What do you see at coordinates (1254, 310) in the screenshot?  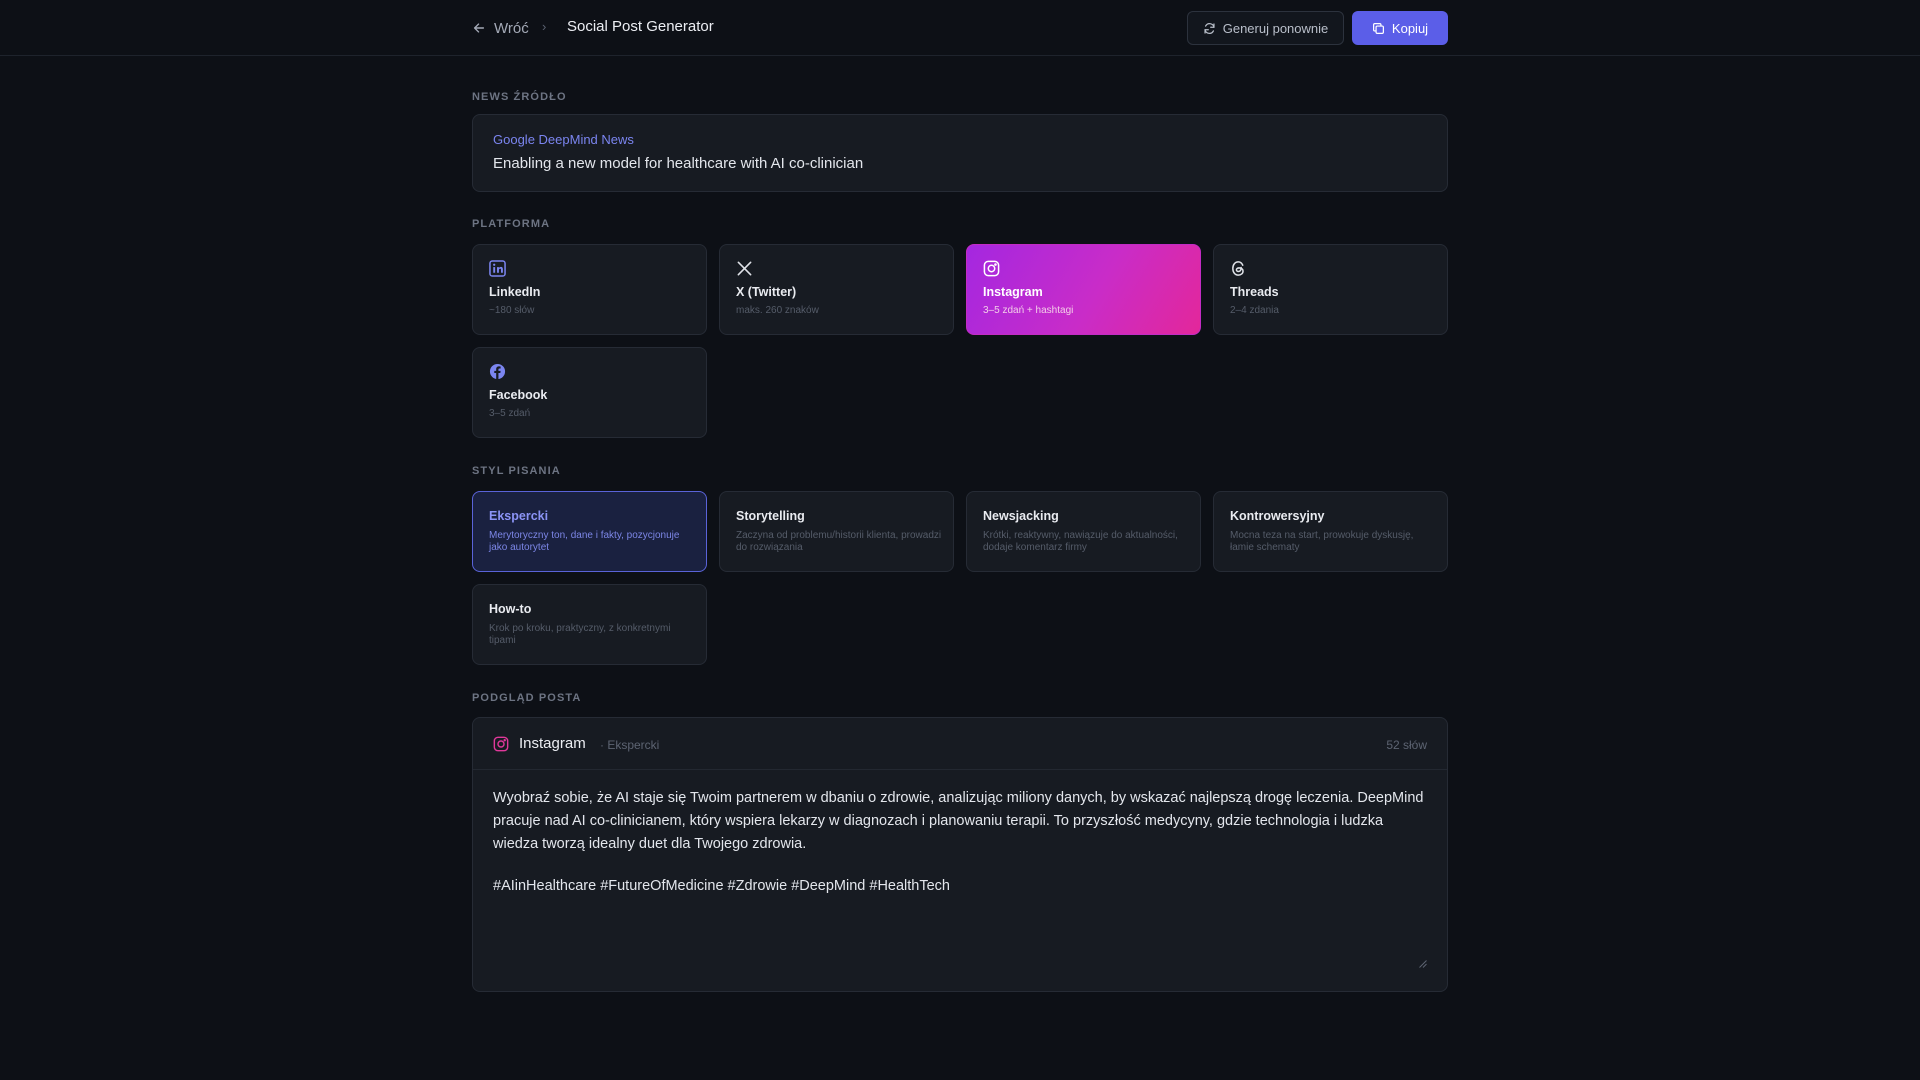 I see `platform-desc: 2–4 zdania` at bounding box center [1254, 310].